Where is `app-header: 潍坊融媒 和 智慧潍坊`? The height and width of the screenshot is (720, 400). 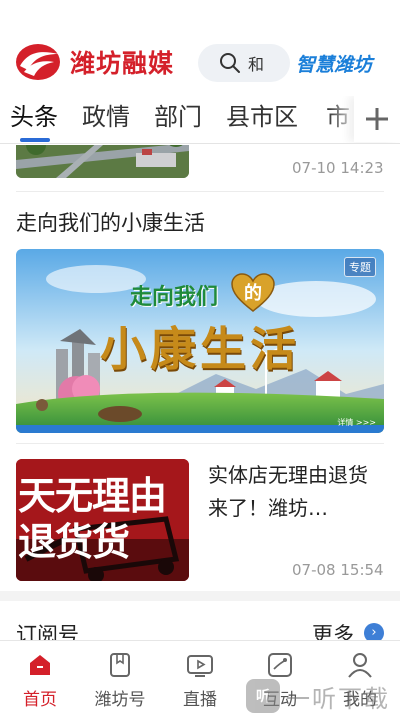
app-header: 潍坊融媒 和 智慧潍坊 is located at coordinates (200, 48).